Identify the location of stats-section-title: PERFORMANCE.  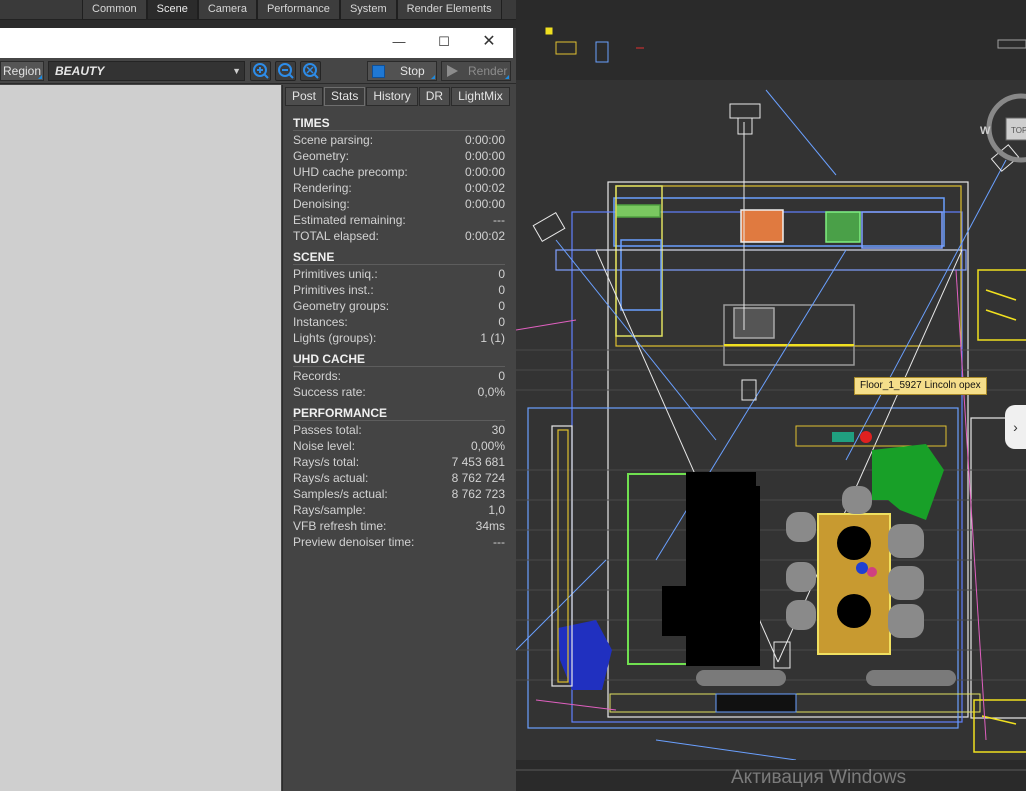
(399, 413).